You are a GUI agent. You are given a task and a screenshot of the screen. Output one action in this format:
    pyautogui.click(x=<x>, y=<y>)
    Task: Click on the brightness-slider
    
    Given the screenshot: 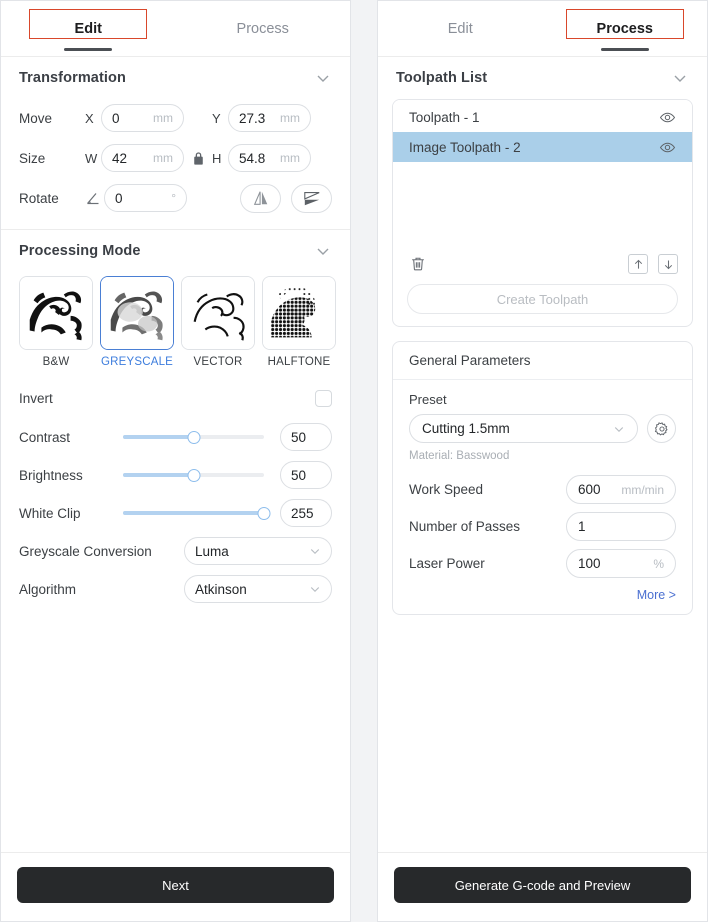 What is the action you would take?
    pyautogui.click(x=193, y=475)
    